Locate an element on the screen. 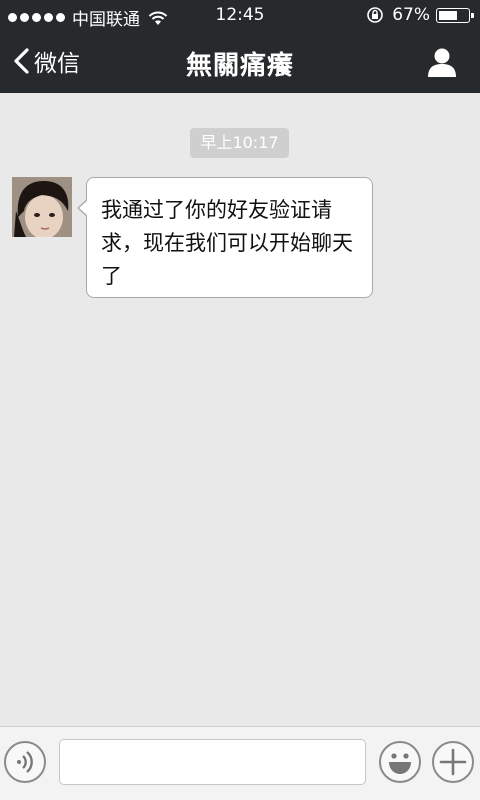 The height and width of the screenshot is (800, 480). avatar is located at coordinates (42, 207).